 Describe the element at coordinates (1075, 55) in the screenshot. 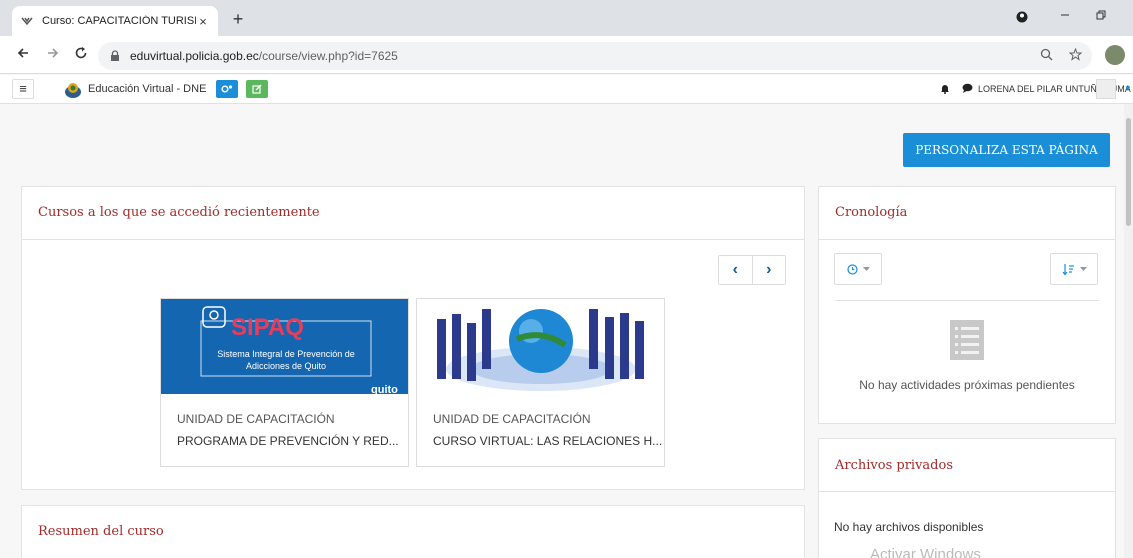

I see `bookmark-star-icon` at that location.